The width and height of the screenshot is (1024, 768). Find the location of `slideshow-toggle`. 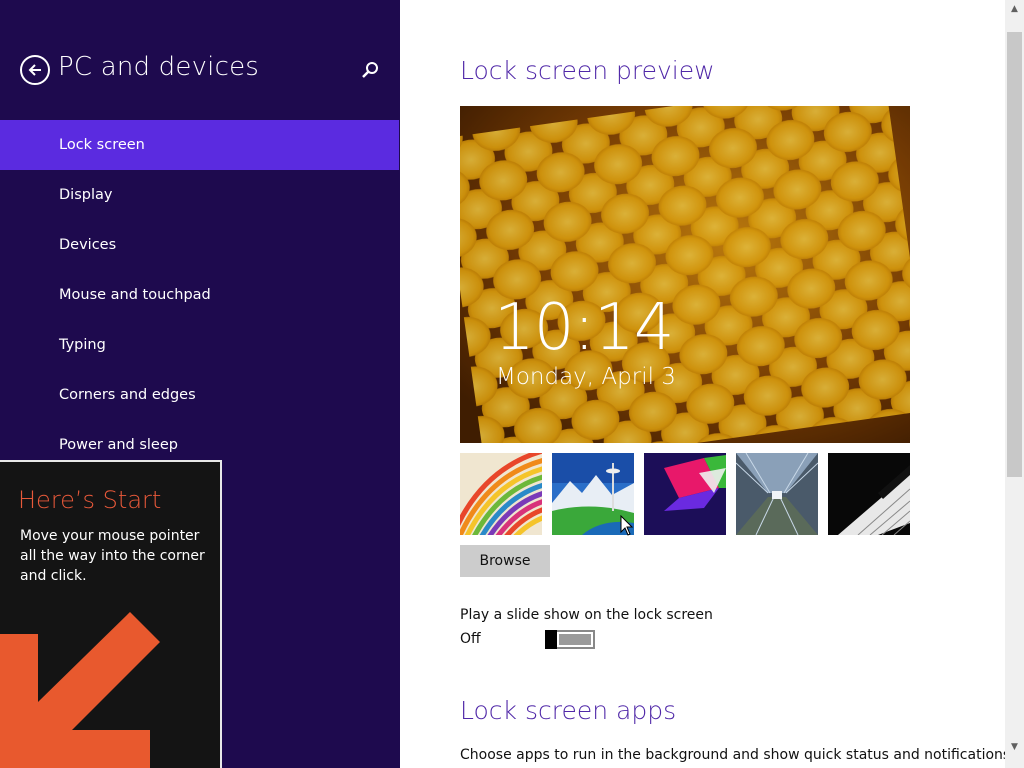

slideshow-toggle is located at coordinates (570, 639).